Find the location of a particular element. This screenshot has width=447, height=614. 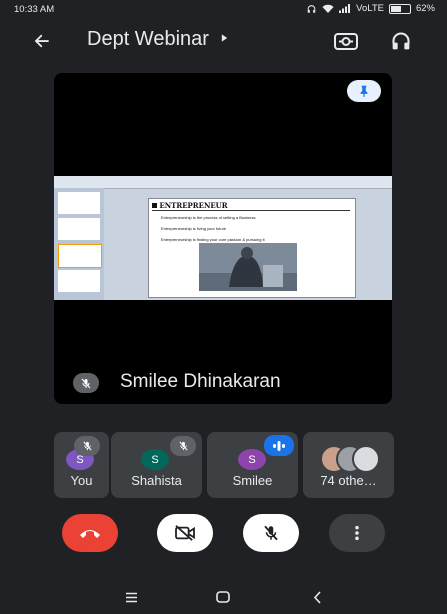

meeting-title: Dept Webinar is located at coordinates (158, 39).